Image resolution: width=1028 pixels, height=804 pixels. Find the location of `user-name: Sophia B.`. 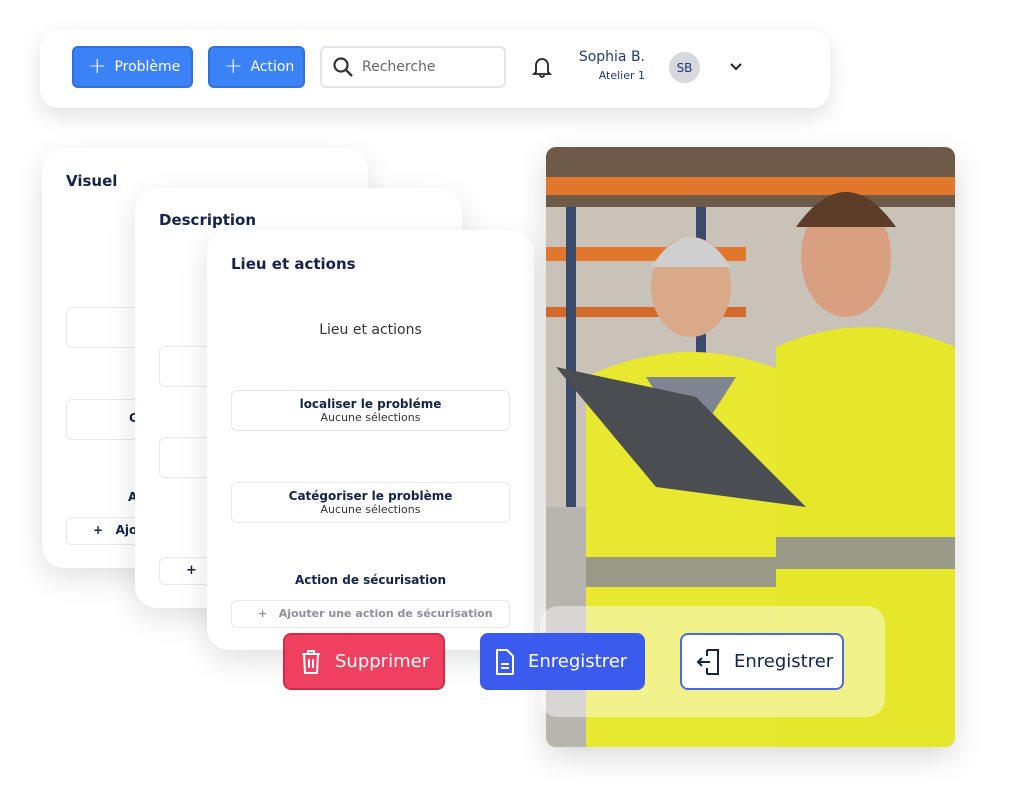

user-name: Sophia B. is located at coordinates (611, 57).